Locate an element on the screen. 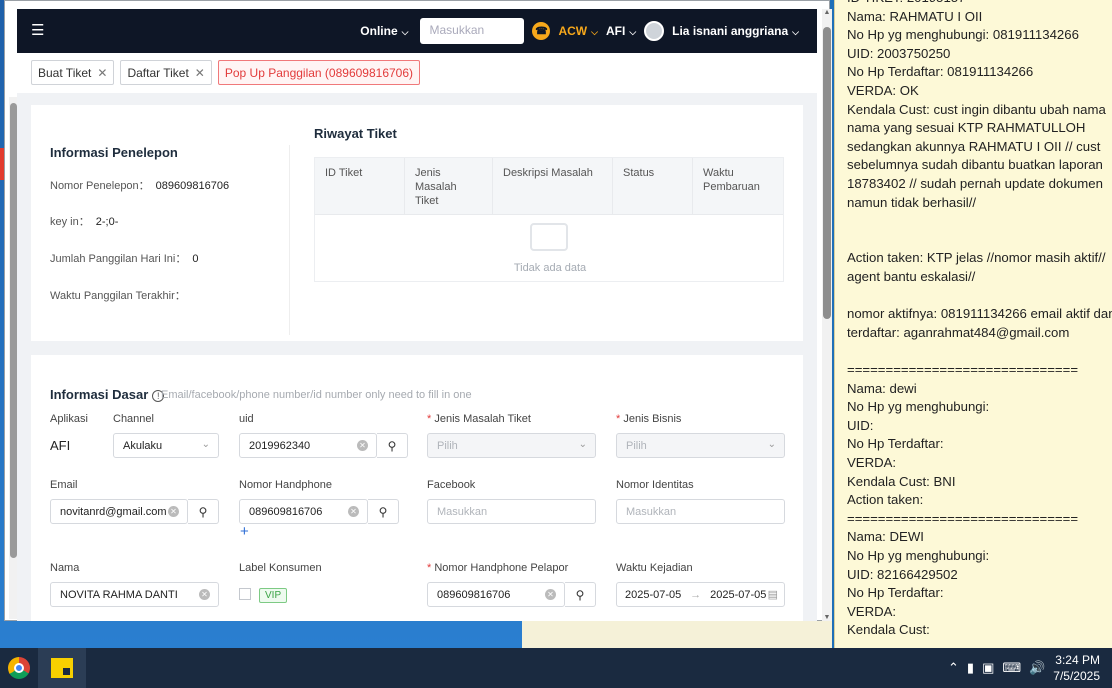 Image resolution: width=1112 pixels, height=688 pixels. business-type-select: Pilih ⌄ is located at coordinates (700, 445).